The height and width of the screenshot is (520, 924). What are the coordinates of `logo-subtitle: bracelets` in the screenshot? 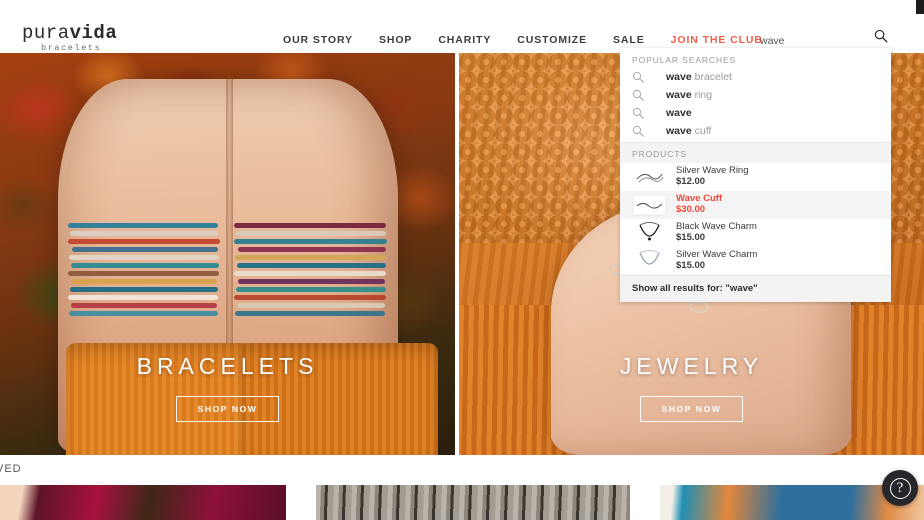 It's located at (71, 48).